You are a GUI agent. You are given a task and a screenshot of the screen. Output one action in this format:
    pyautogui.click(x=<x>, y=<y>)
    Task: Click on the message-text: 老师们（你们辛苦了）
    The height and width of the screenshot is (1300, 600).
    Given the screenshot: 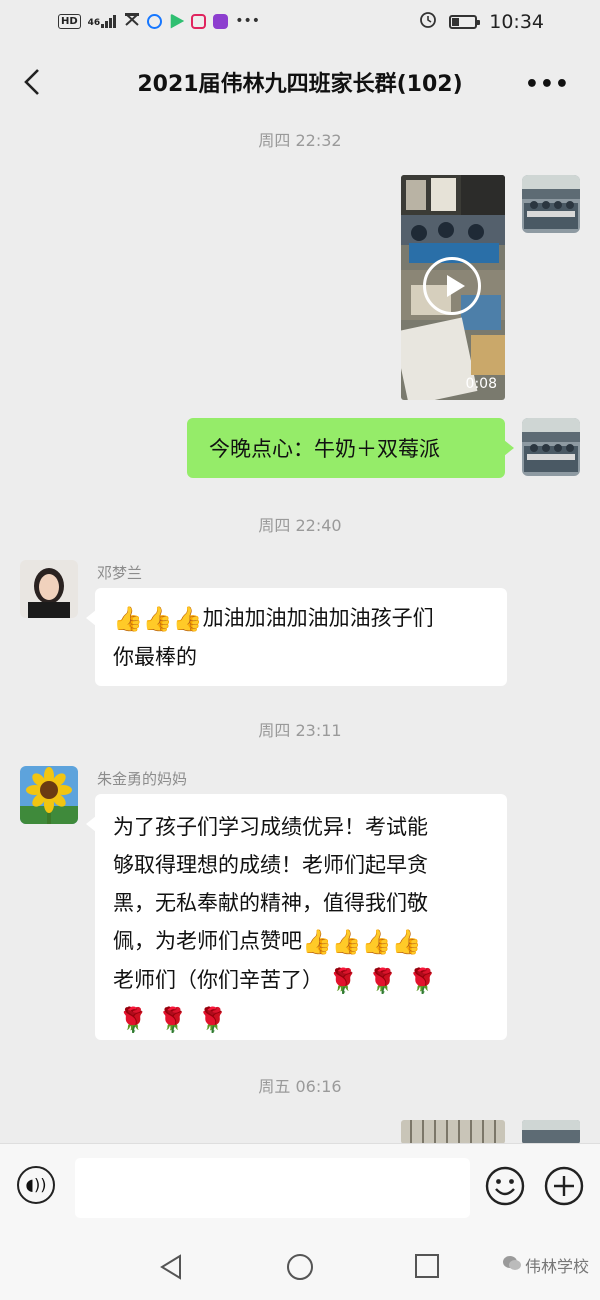 What is the action you would take?
    pyautogui.click(x=218, y=980)
    